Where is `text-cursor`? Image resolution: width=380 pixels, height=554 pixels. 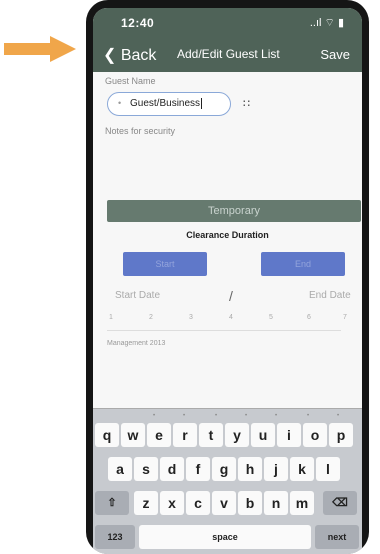 text-cursor is located at coordinates (202, 103).